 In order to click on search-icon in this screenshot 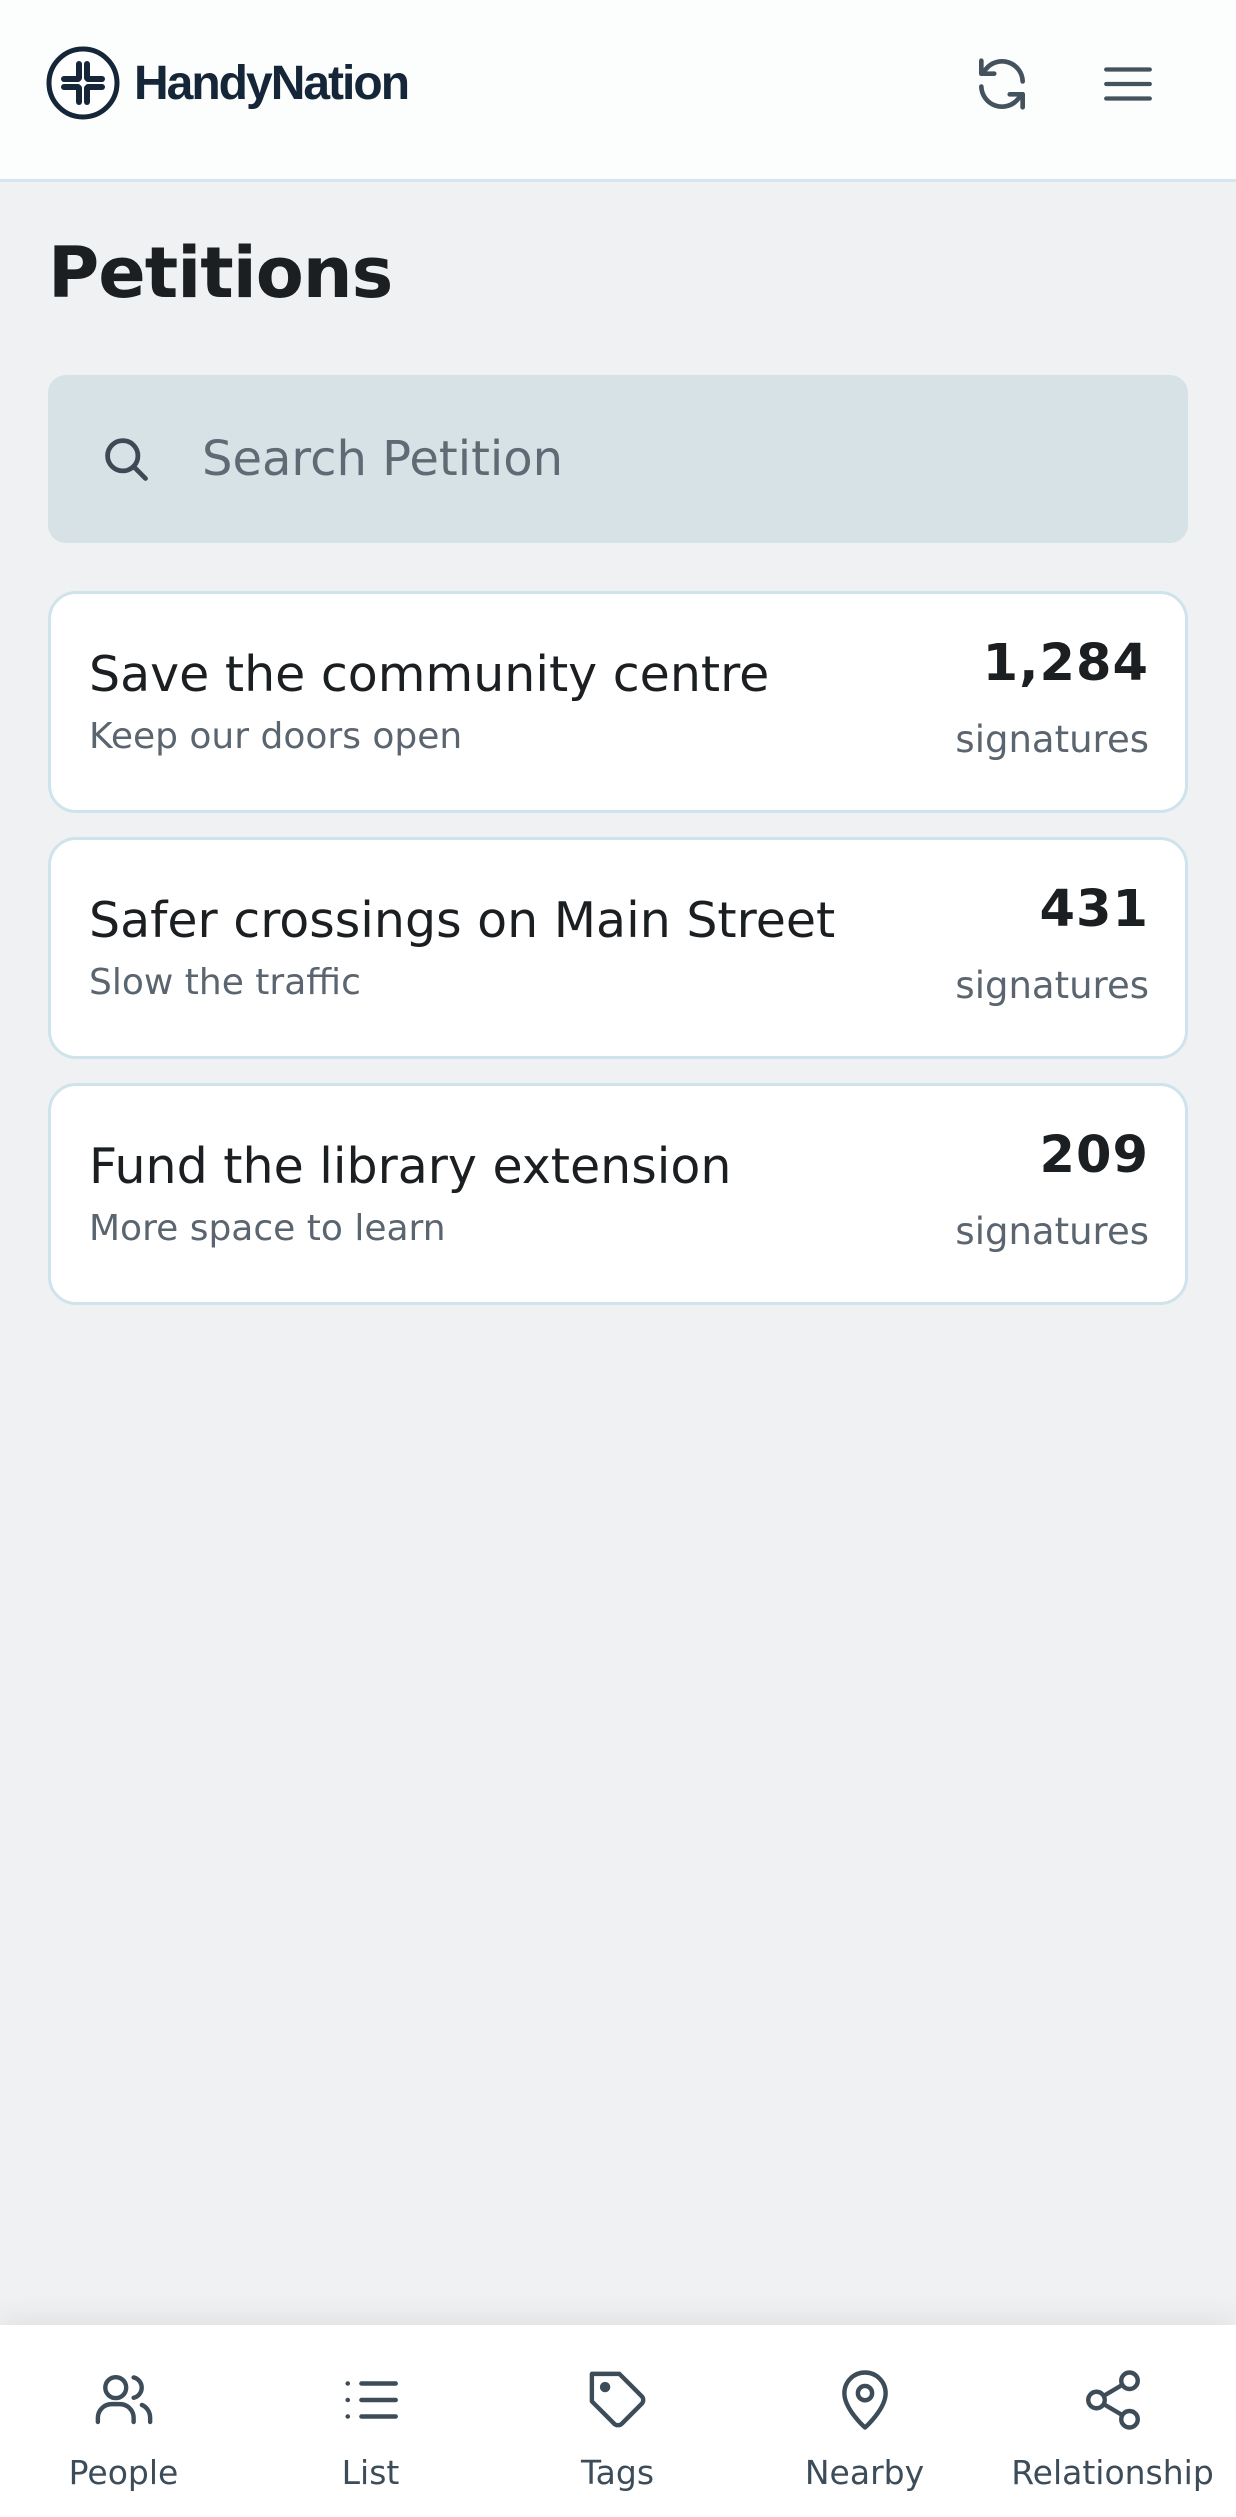, I will do `click(126, 459)`.